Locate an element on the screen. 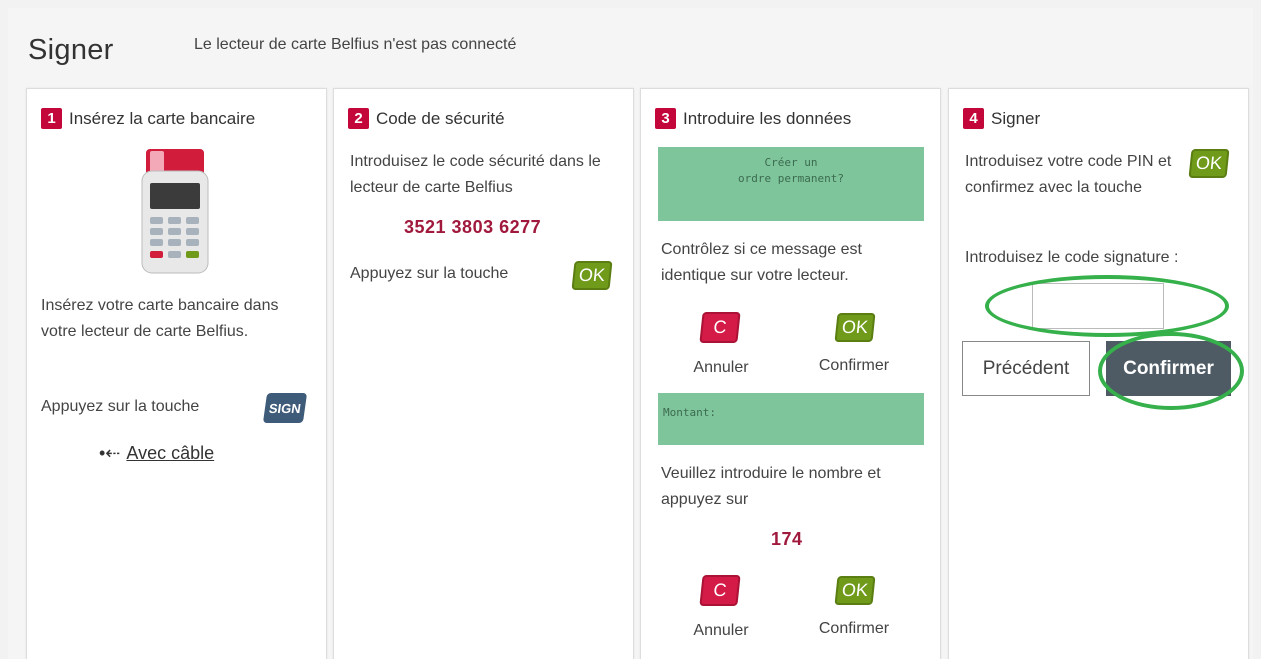 This screenshot has height=659, width=1261. step-4-header: 4 Signer is located at coordinates (1001, 118).